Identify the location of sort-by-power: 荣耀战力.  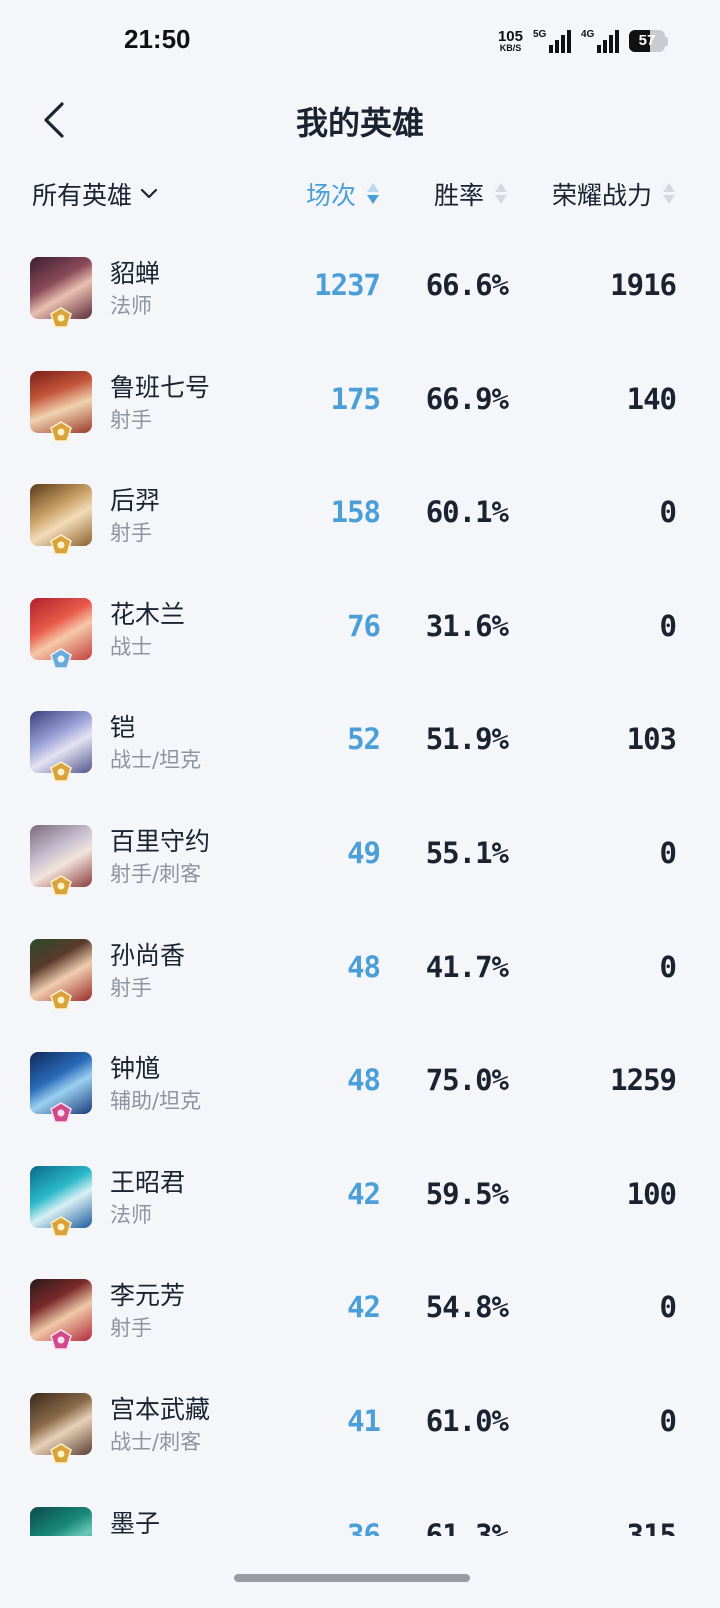
(614, 194).